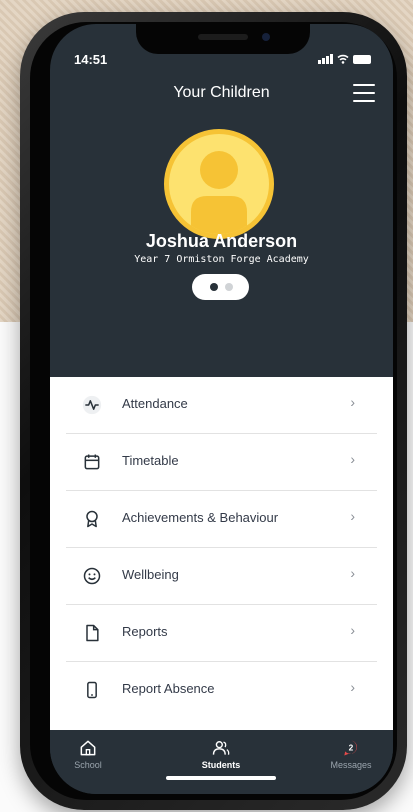 Image resolution: width=413 pixels, height=812 pixels. What do you see at coordinates (221, 576) in the screenshot?
I see `menu-item-wellbeing: Wellbeing ›` at bounding box center [221, 576].